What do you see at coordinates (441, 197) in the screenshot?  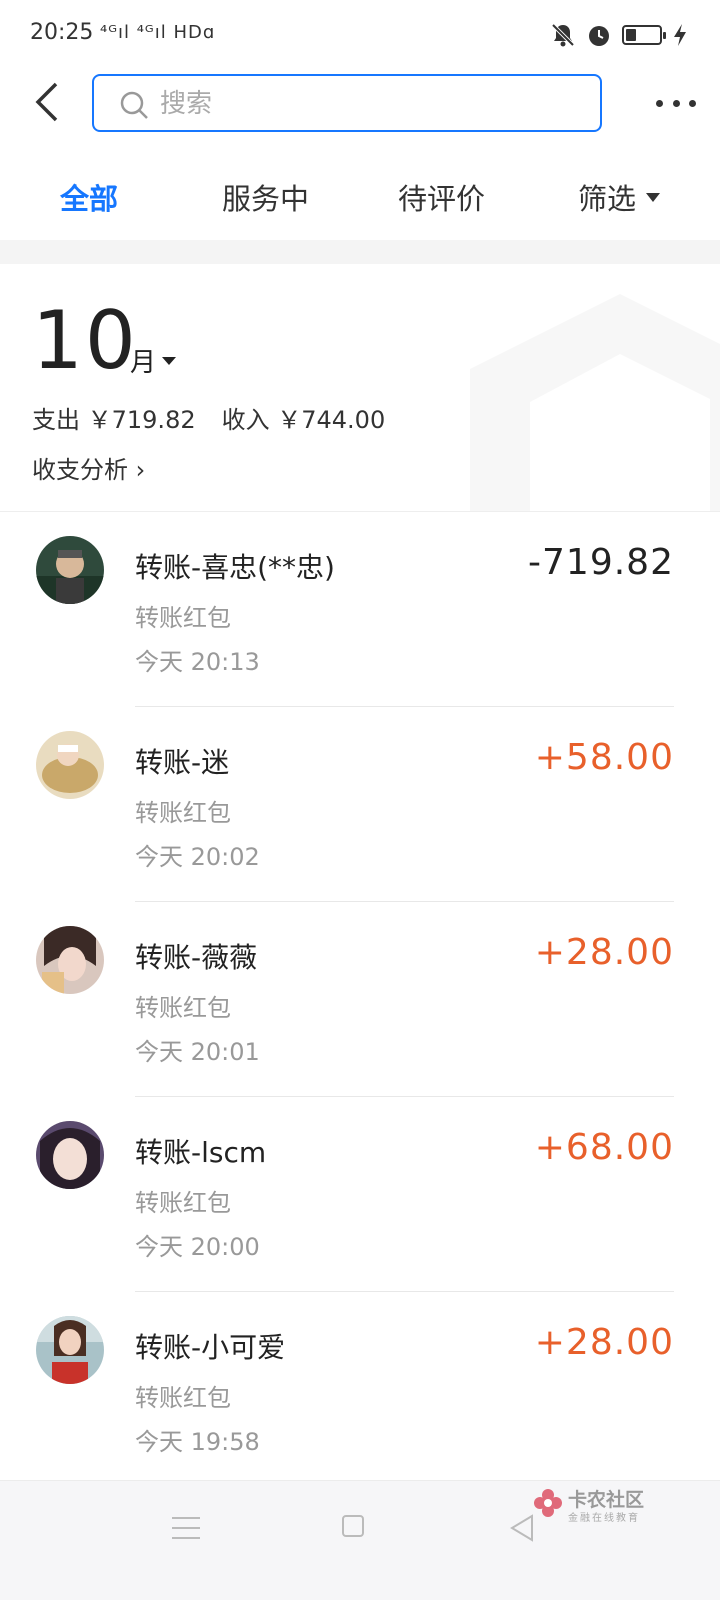 I see `tab-pending-review: 待评价` at bounding box center [441, 197].